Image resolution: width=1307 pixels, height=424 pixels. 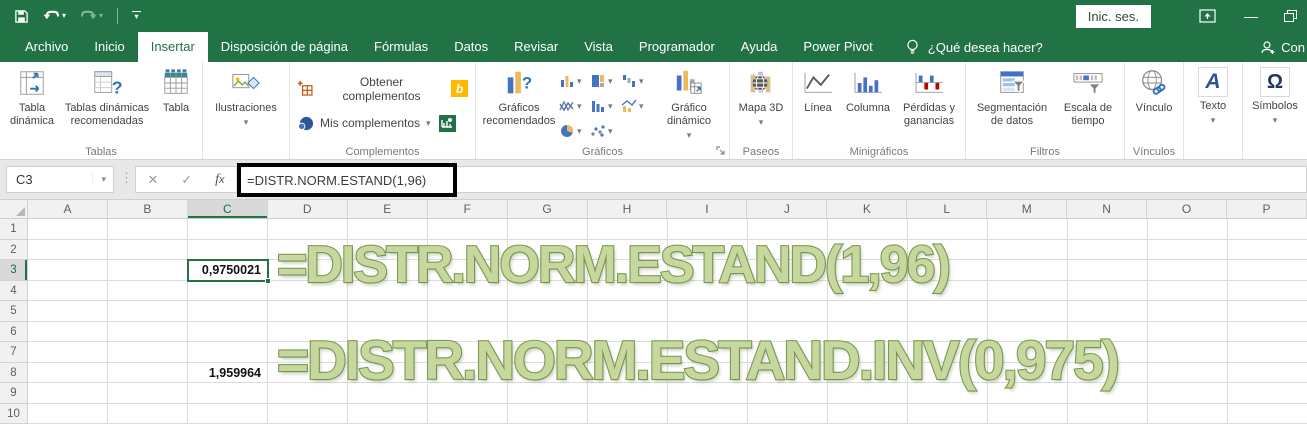 What do you see at coordinates (787, 209) in the screenshot?
I see `column-header-J: J` at bounding box center [787, 209].